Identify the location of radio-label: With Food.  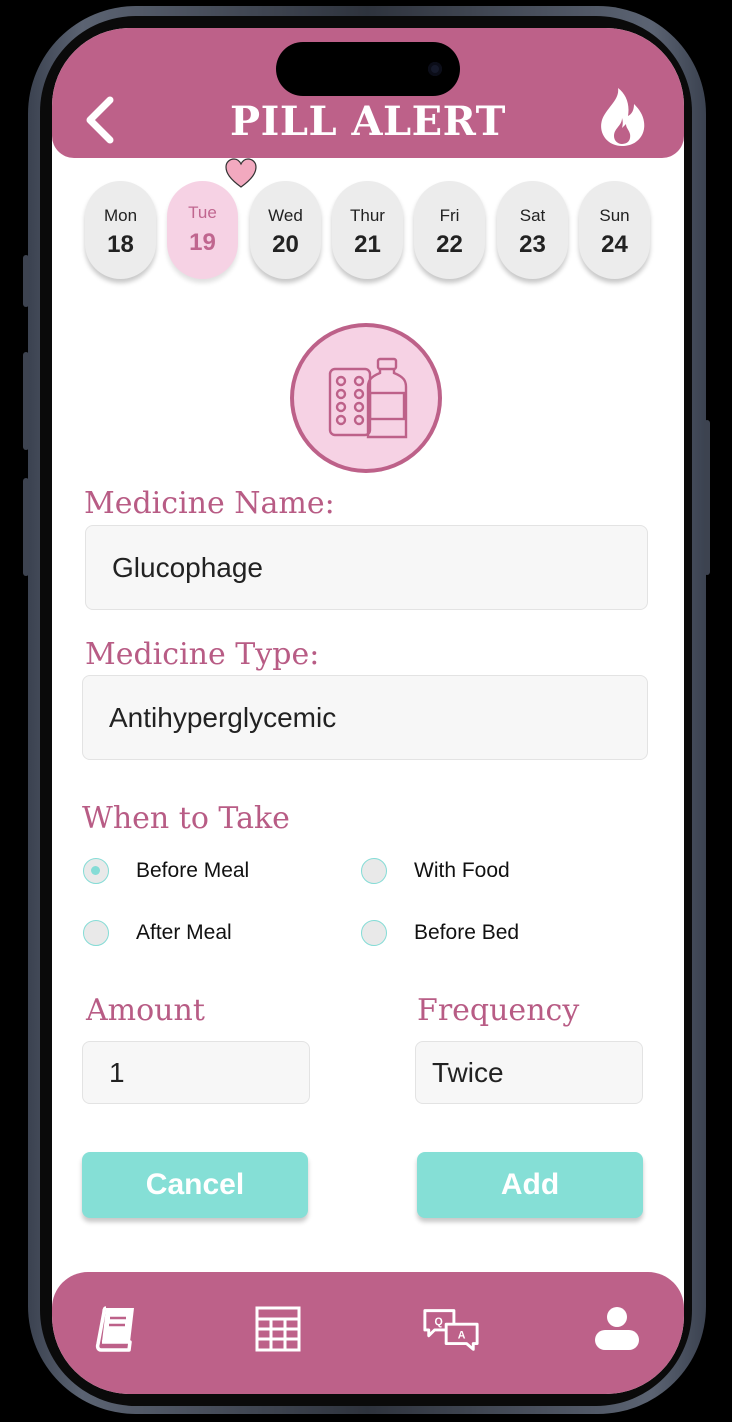
(462, 870).